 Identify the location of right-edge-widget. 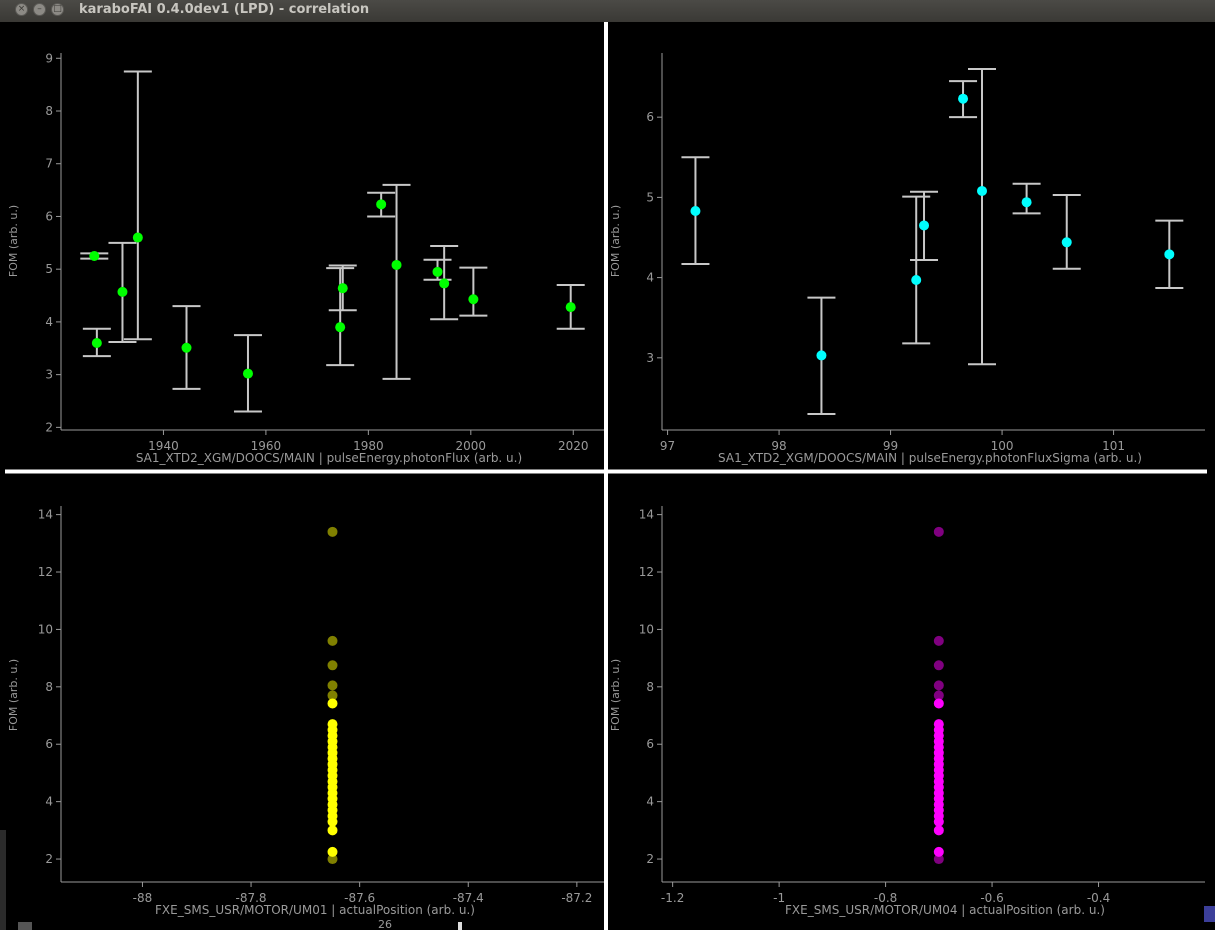
(1209, 914).